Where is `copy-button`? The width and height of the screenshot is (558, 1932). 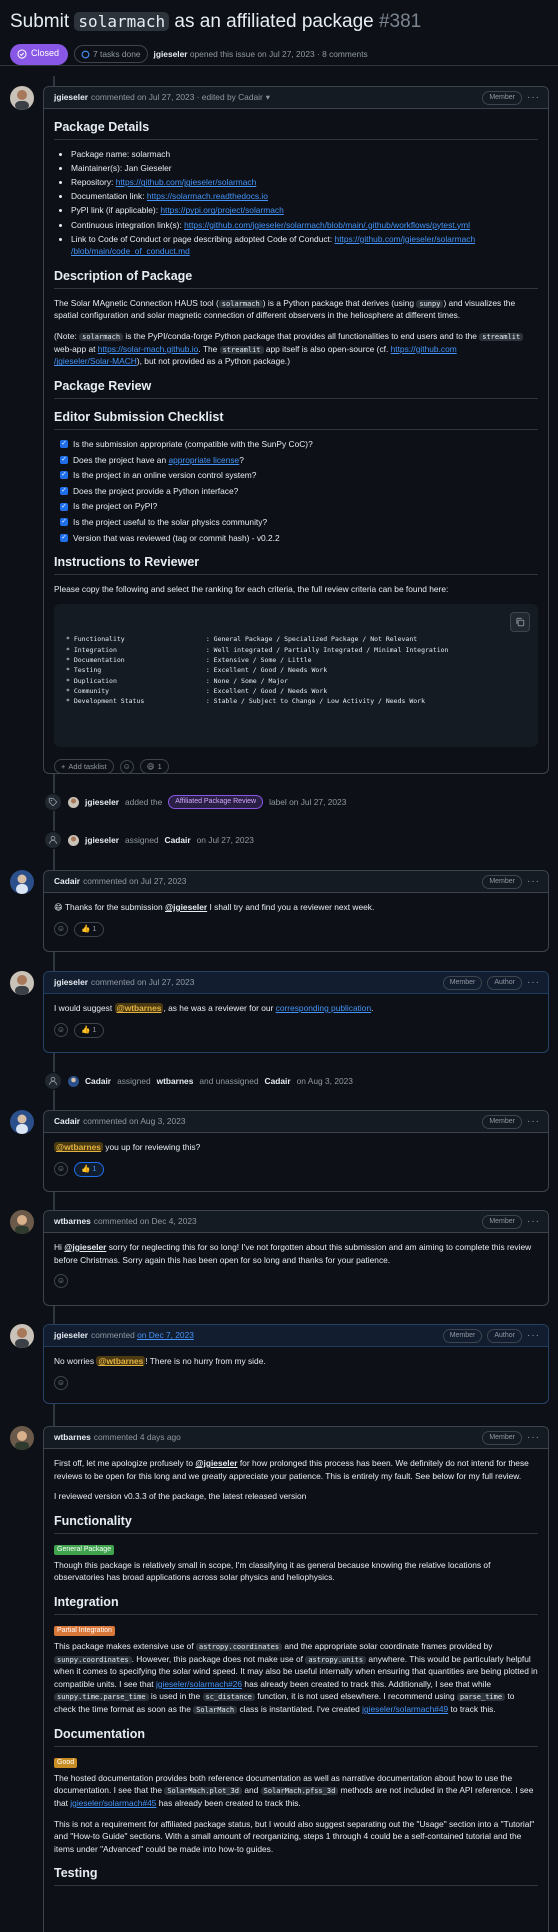
copy-button is located at coordinates (520, 621).